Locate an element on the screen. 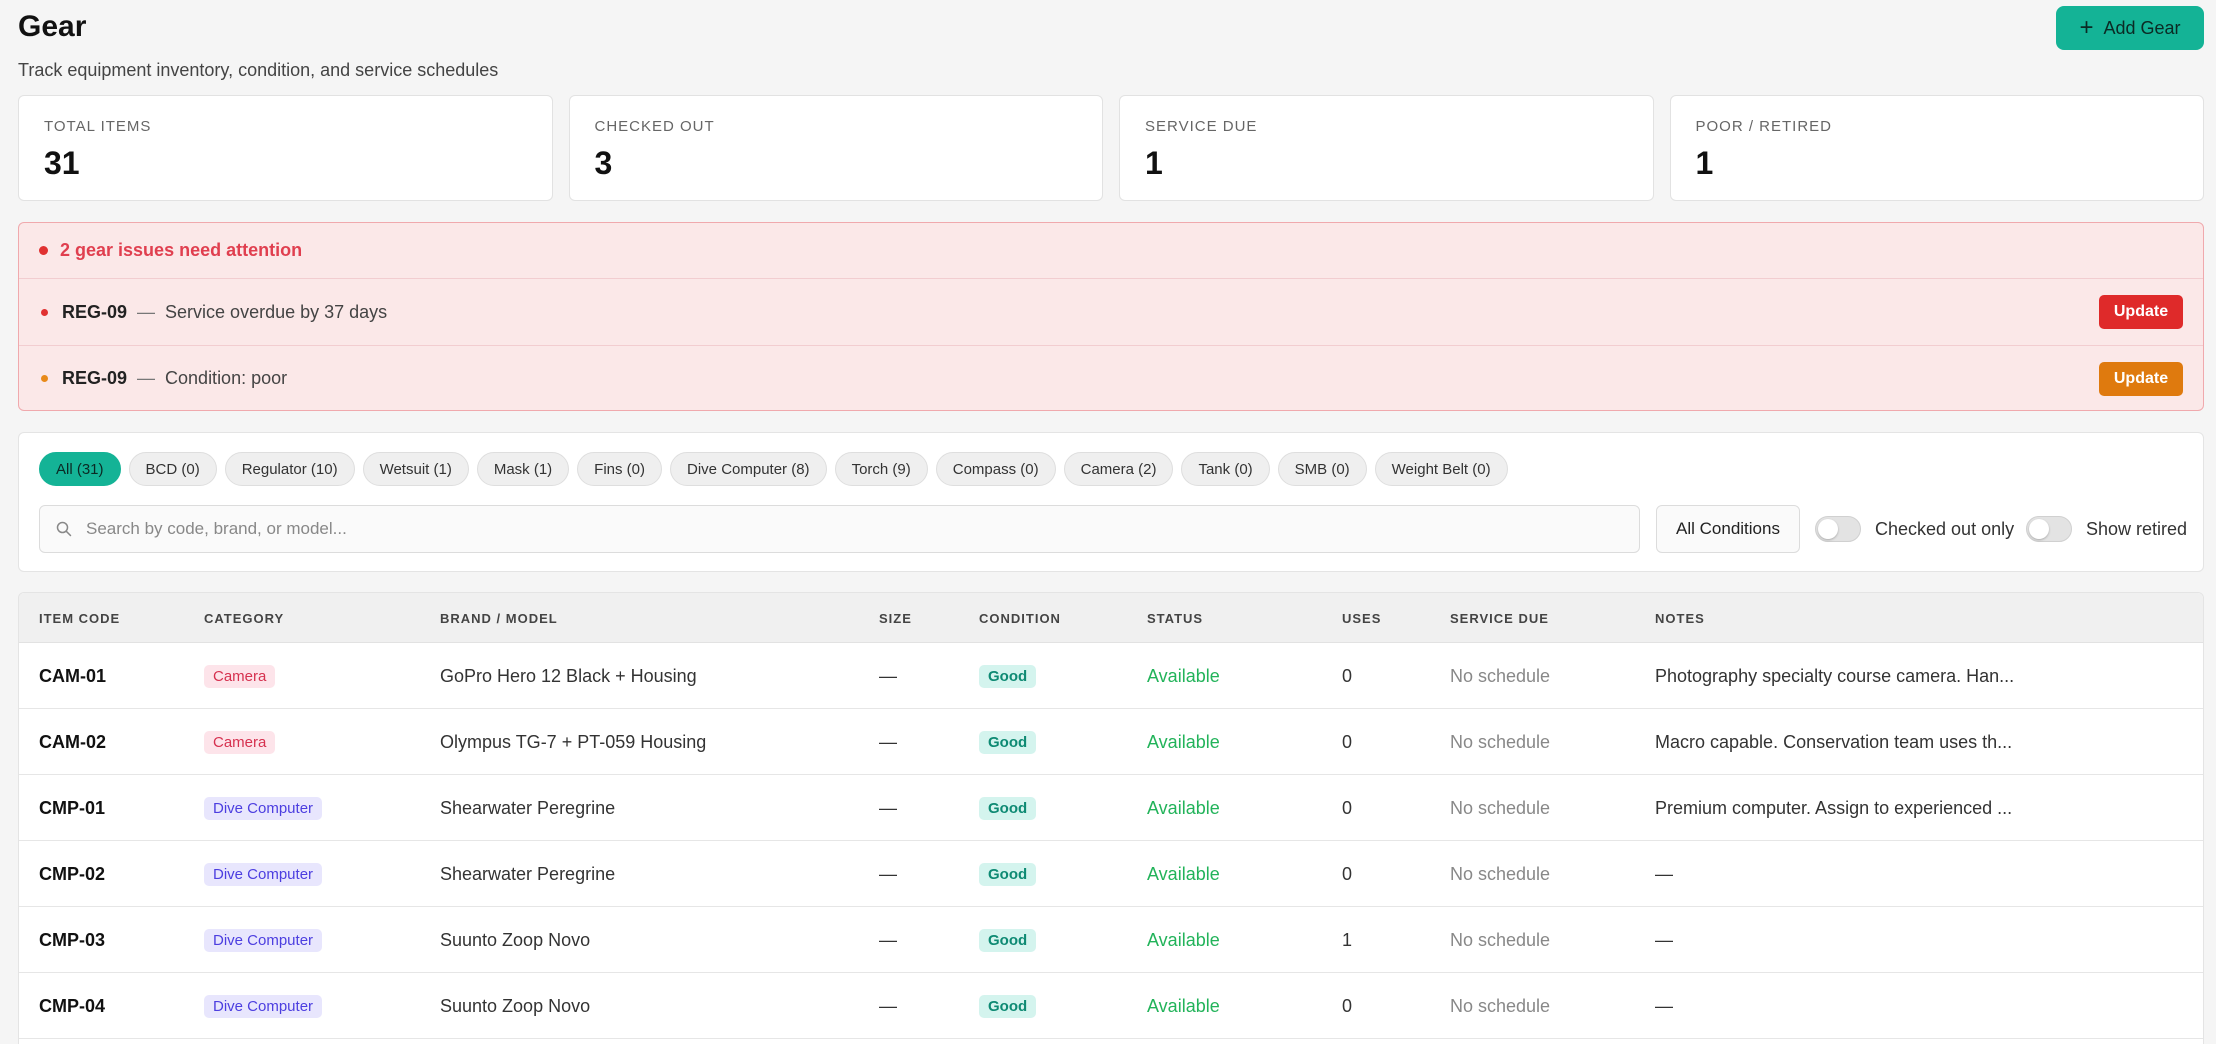 The image size is (2216, 1044). chip-all: All (31) is located at coordinates (80, 469).